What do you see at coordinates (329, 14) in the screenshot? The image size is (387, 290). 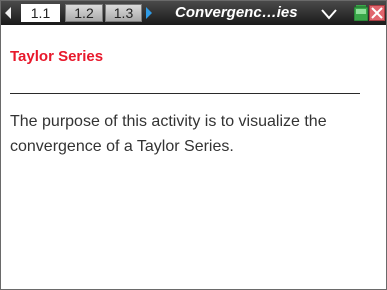 I see `chevron-down-icon` at bounding box center [329, 14].